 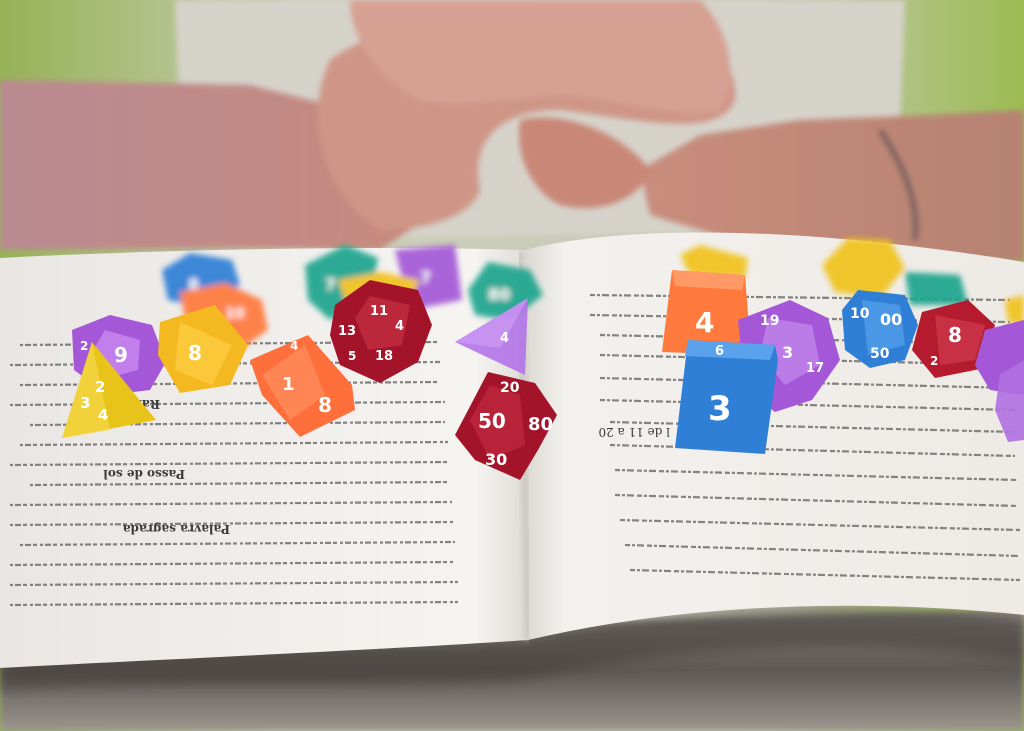 What do you see at coordinates (891, 319) in the screenshot?
I see `blue-d10-right-number-a: 00` at bounding box center [891, 319].